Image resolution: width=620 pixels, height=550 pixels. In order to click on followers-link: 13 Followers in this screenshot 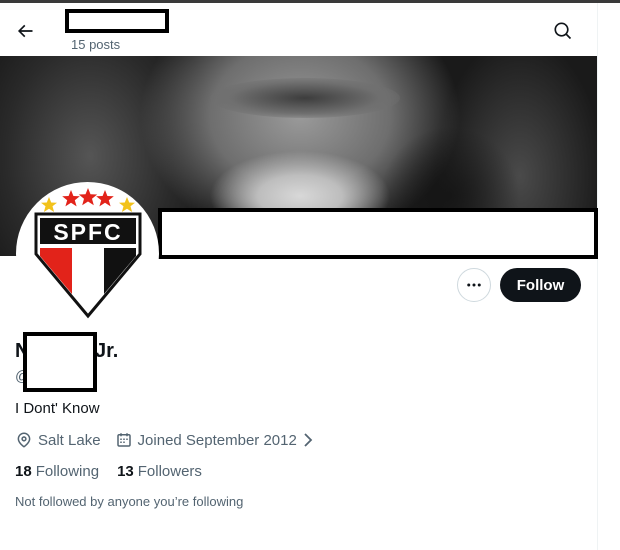, I will do `click(159, 471)`.